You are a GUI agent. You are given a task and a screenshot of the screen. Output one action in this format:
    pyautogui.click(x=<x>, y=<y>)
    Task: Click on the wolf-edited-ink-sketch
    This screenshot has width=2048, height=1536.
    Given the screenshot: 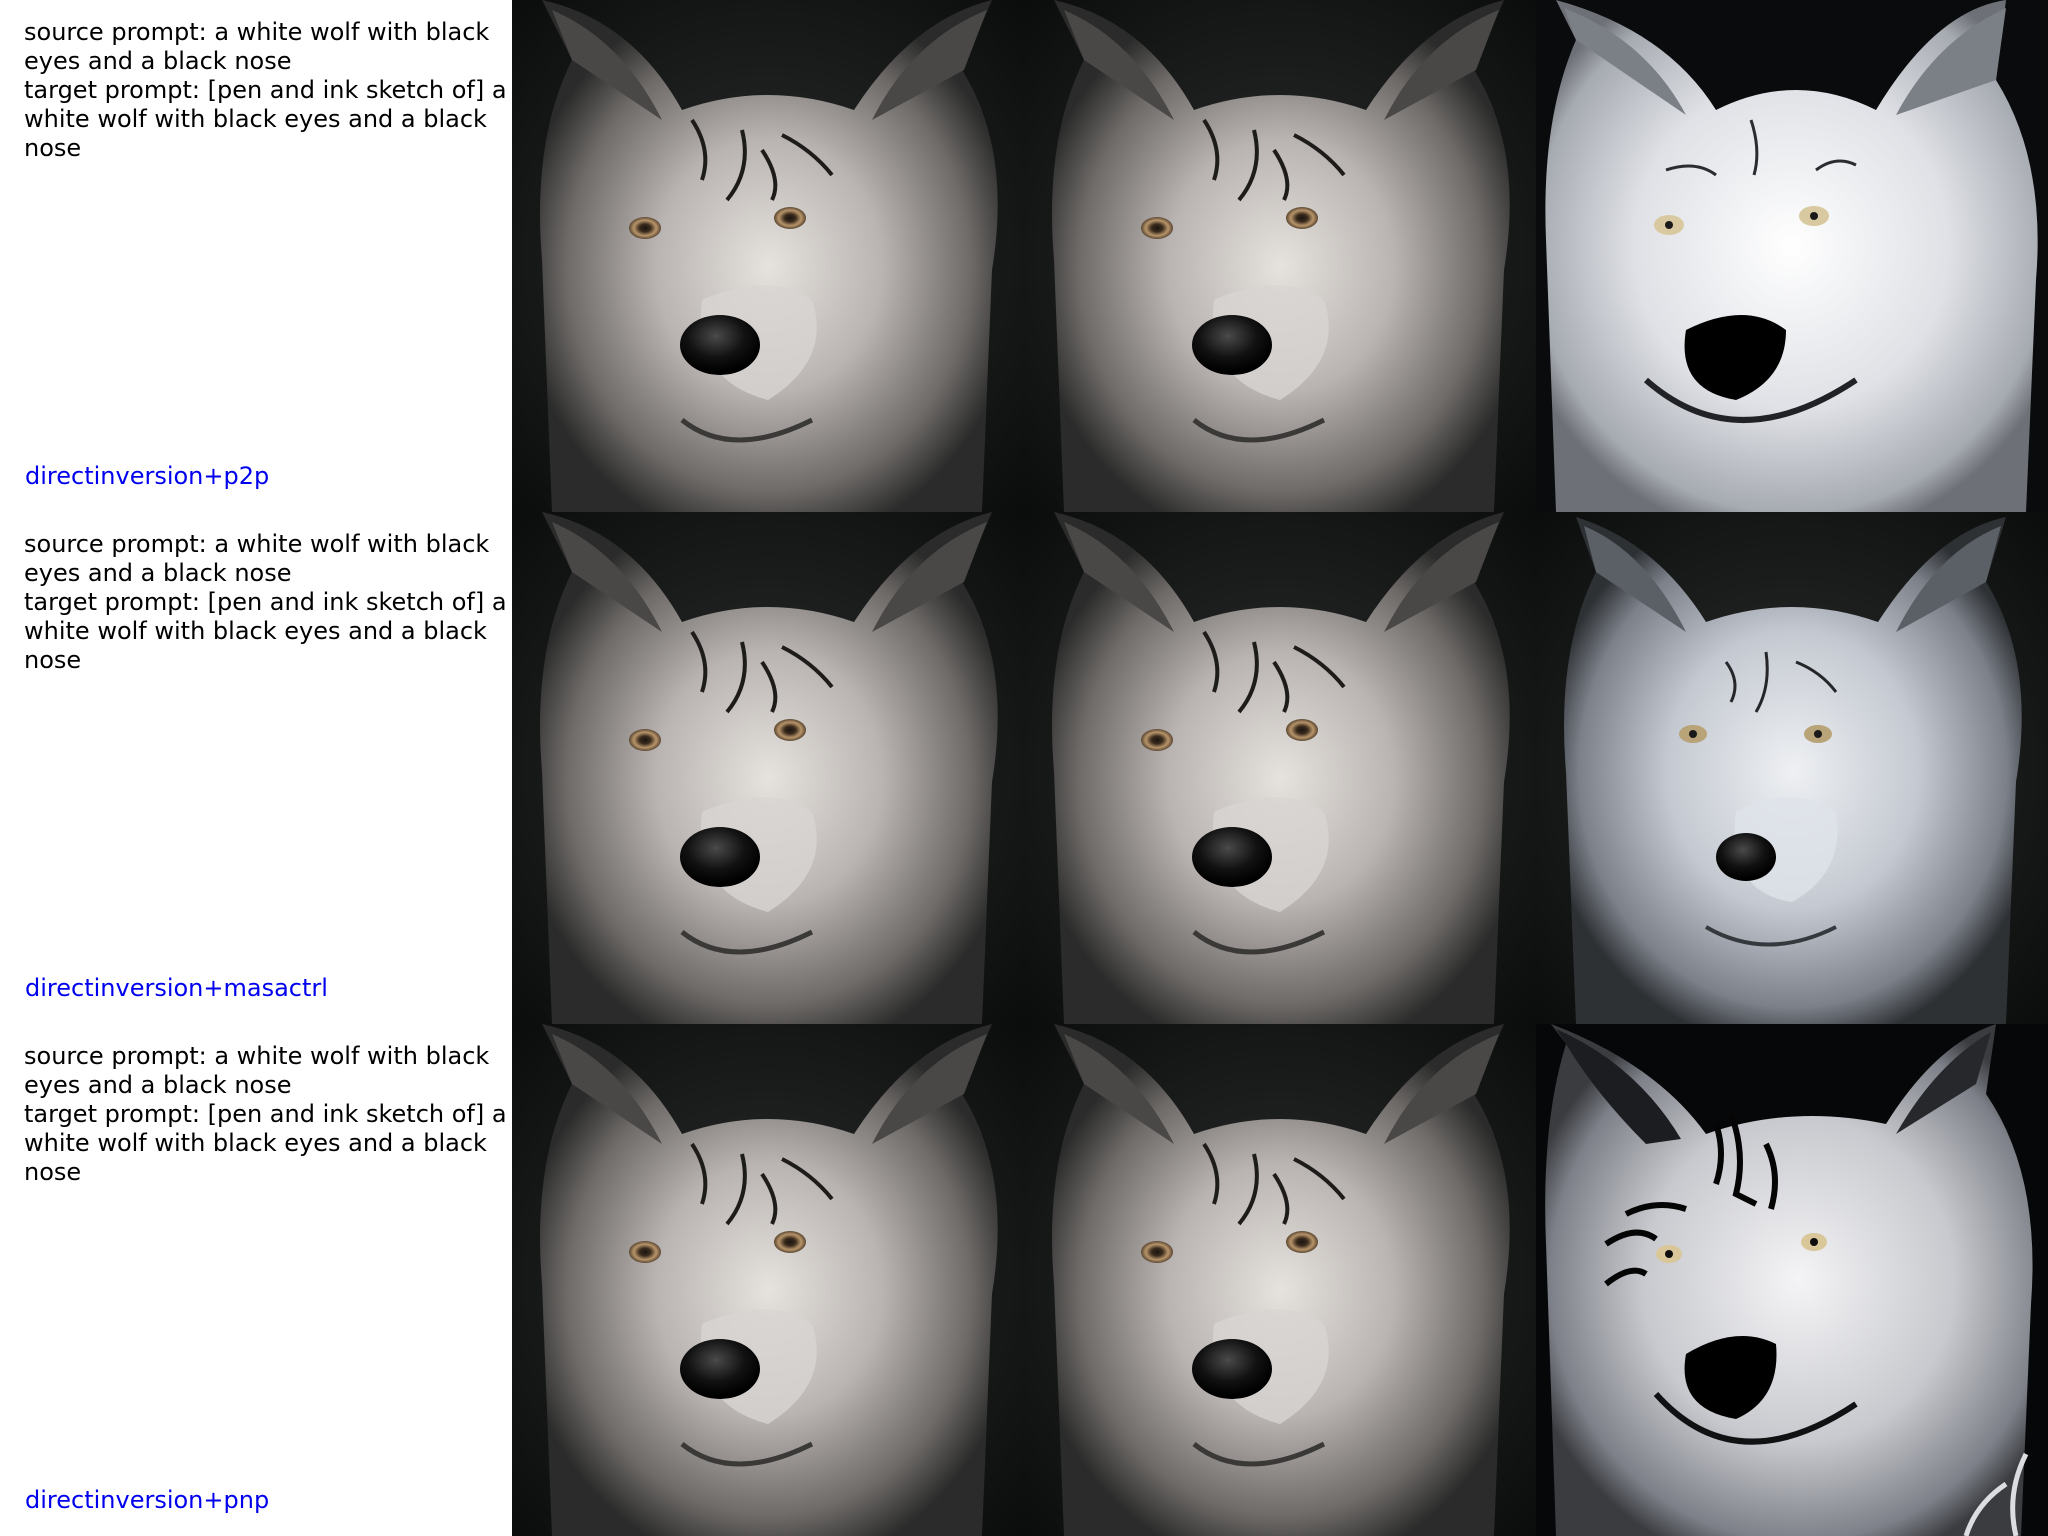 What is the action you would take?
    pyautogui.click(x=1792, y=1280)
    